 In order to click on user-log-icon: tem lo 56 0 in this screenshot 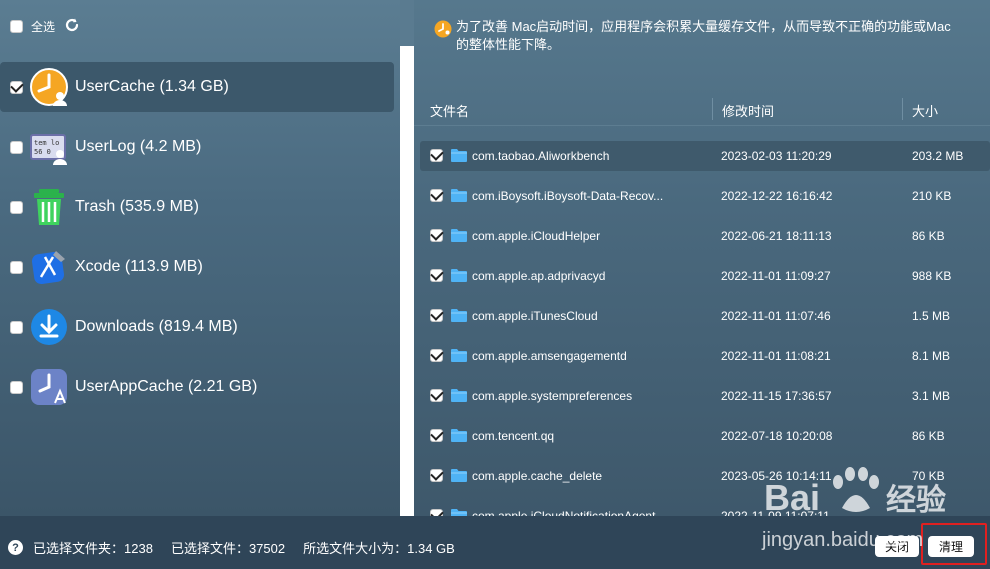, I will do `click(48, 149)`.